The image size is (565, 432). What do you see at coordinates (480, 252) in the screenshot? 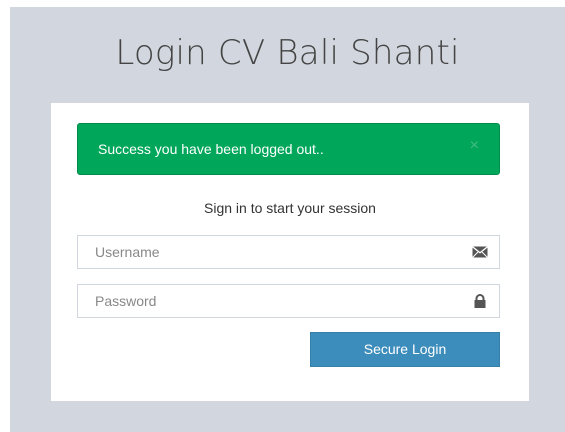
I see `envelope-icon` at bounding box center [480, 252].